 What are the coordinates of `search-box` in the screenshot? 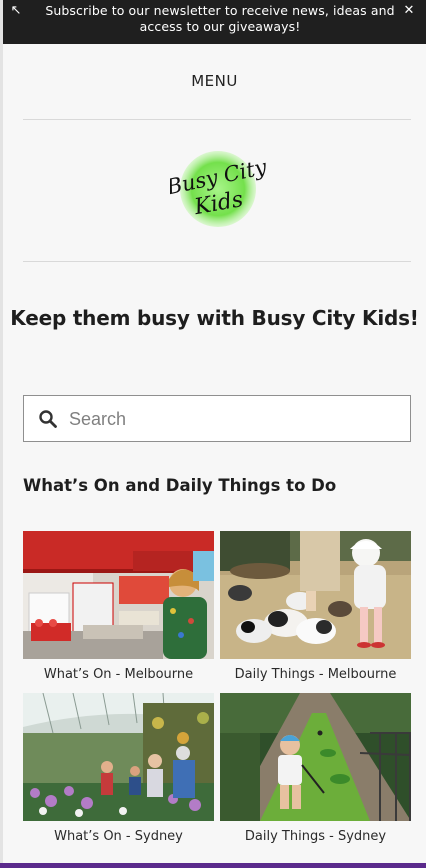 It's located at (217, 418).